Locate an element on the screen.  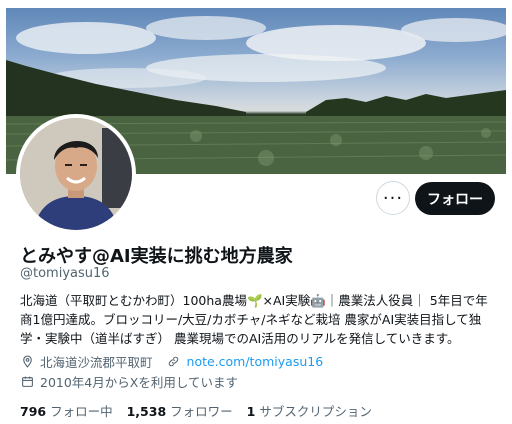
profile-meta-row: 北海道沙流郡平取町 note.com/tomiyasu16 is located at coordinates (171, 361).